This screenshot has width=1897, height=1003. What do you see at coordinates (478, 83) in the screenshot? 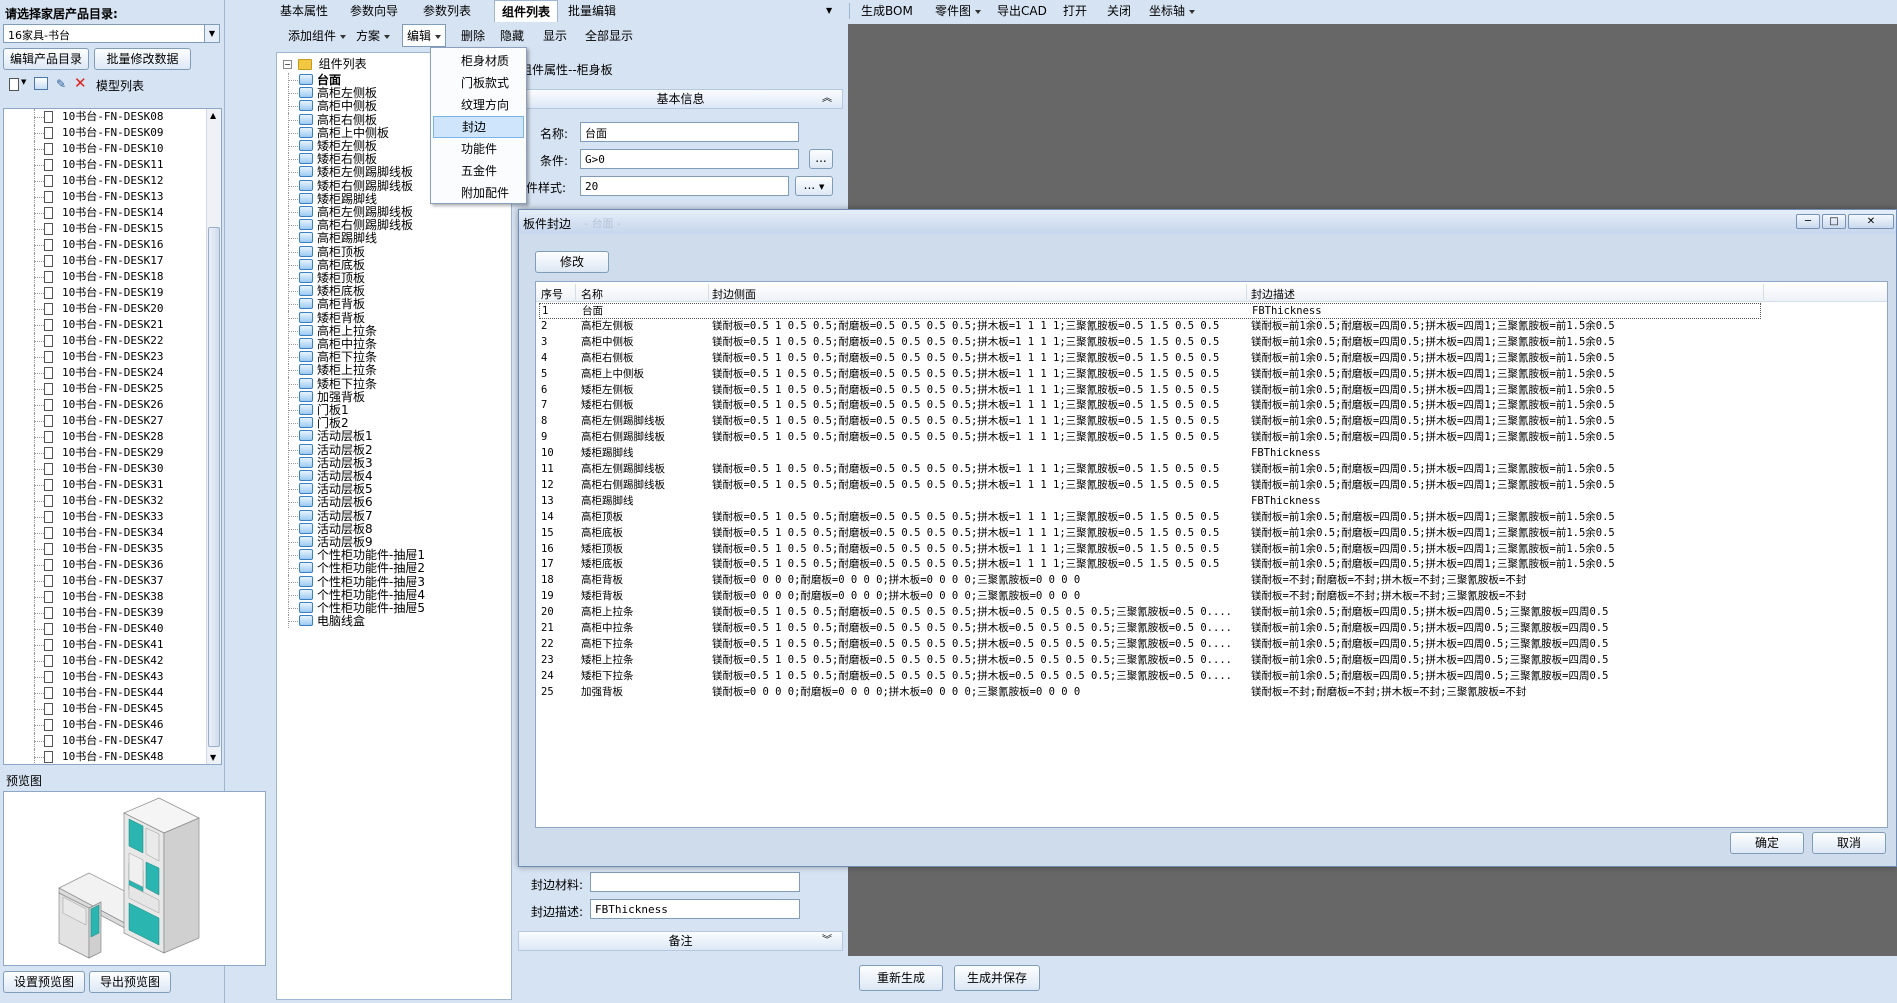
I see `edit-menu-item: 门板款式` at bounding box center [478, 83].